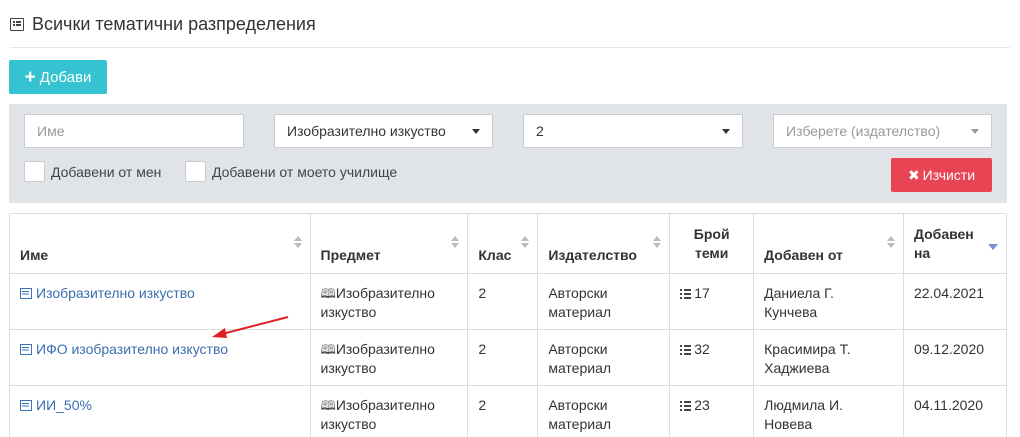 The height and width of the screenshot is (437, 1020). Describe the element at coordinates (115, 293) in the screenshot. I see `plan-link-label: Изобразително изкуство` at that location.